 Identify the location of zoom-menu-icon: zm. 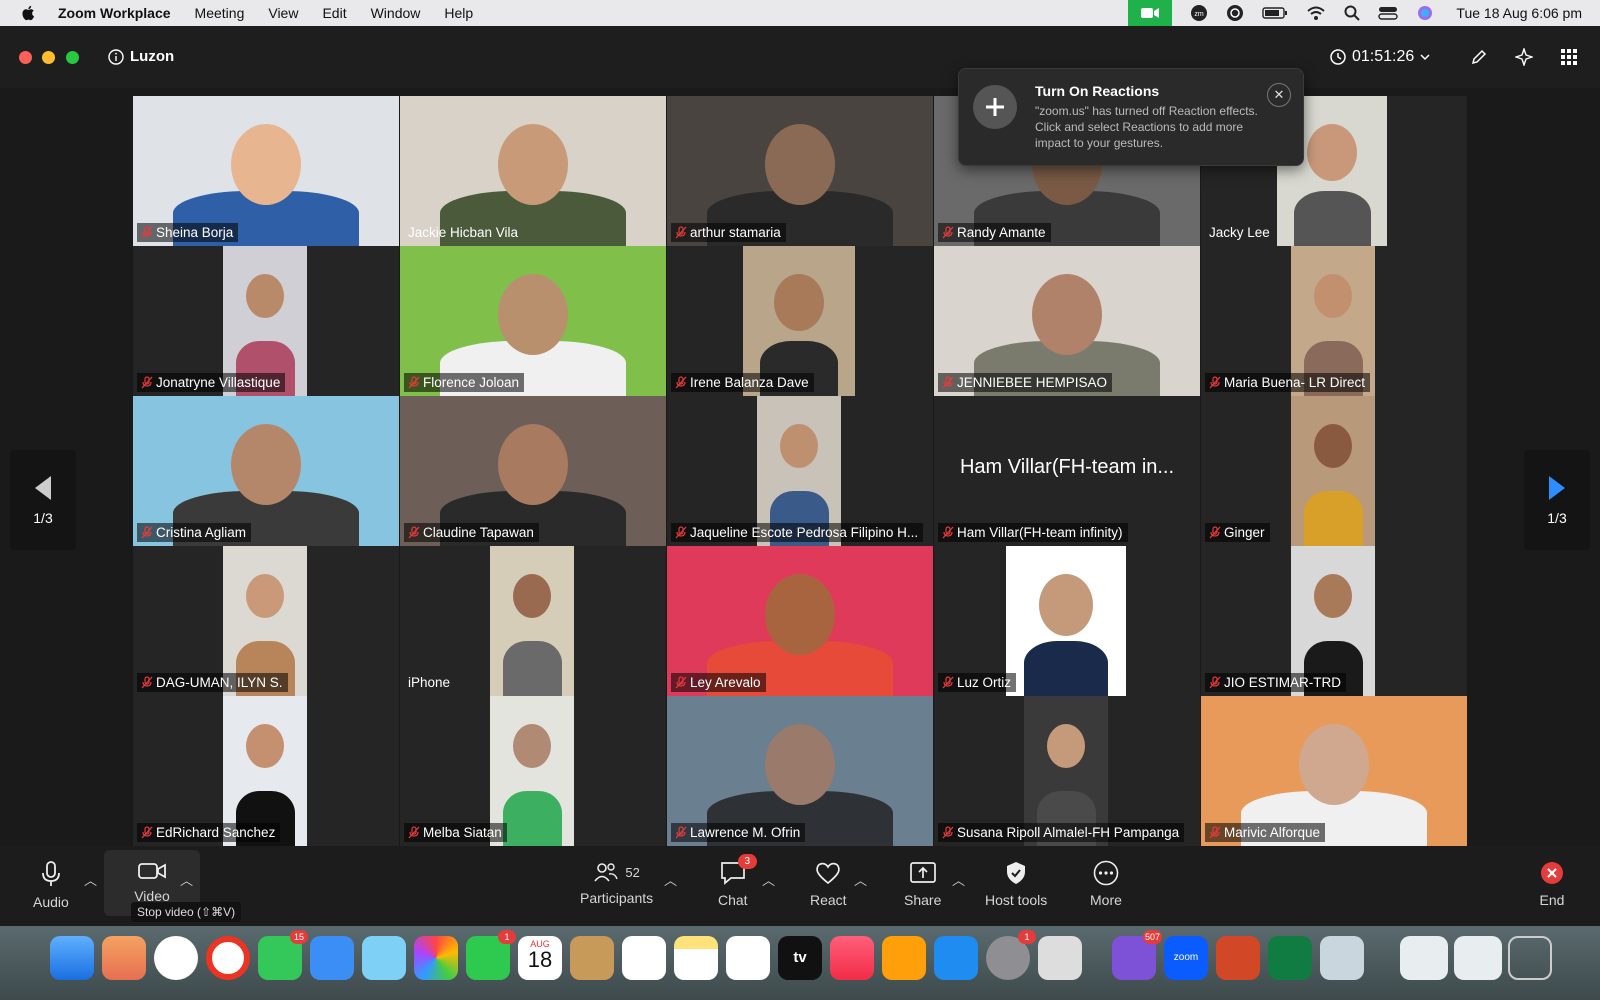
(1199, 13).